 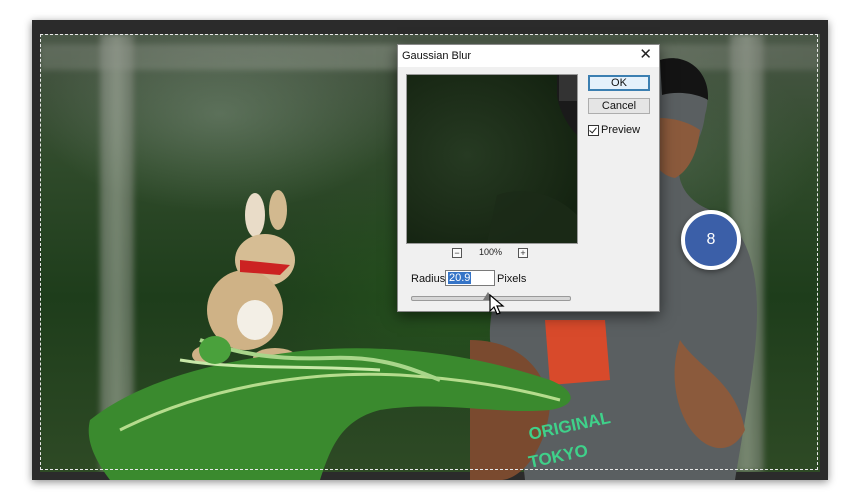 I want to click on preview-checkbox-label: Preview, so click(x=621, y=130).